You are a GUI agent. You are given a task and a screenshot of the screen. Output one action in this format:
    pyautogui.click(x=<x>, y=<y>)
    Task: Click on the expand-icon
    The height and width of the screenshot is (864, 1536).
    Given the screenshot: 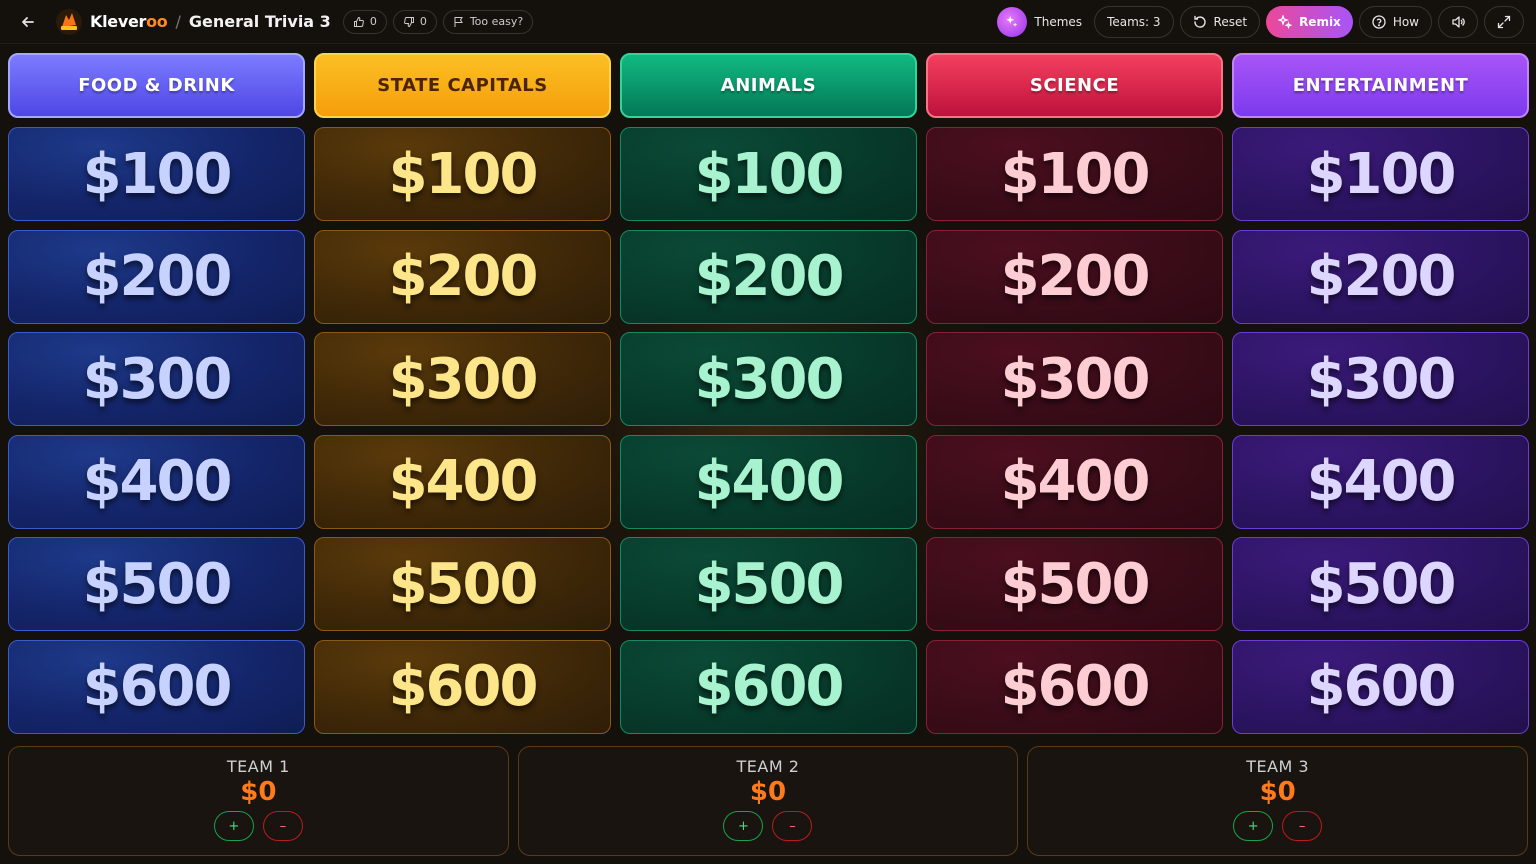 What is the action you would take?
    pyautogui.click(x=1504, y=21)
    